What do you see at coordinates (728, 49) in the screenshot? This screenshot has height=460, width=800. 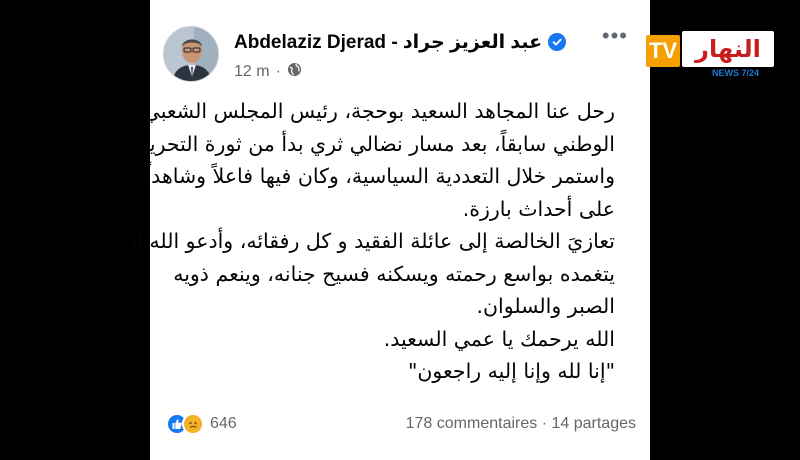 I see `channel-logo-brand: النهار` at bounding box center [728, 49].